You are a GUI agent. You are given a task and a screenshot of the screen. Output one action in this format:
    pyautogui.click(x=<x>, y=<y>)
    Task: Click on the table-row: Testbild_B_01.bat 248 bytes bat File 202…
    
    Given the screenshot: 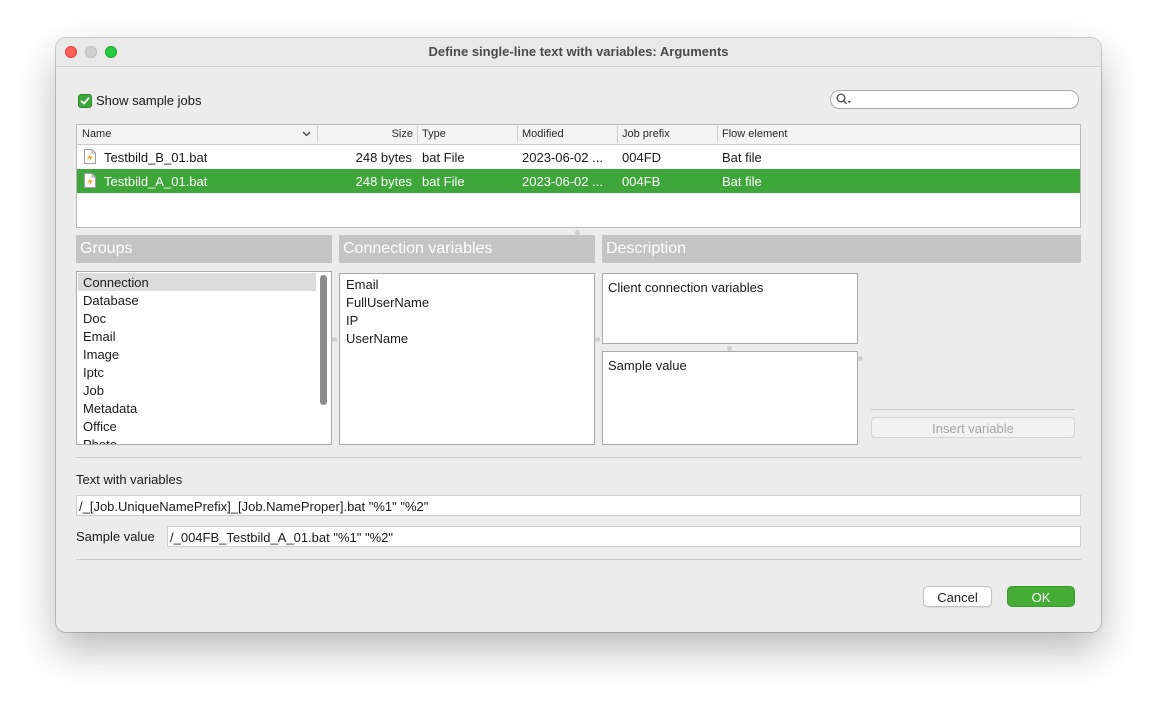 What is the action you would take?
    pyautogui.click(x=578, y=157)
    